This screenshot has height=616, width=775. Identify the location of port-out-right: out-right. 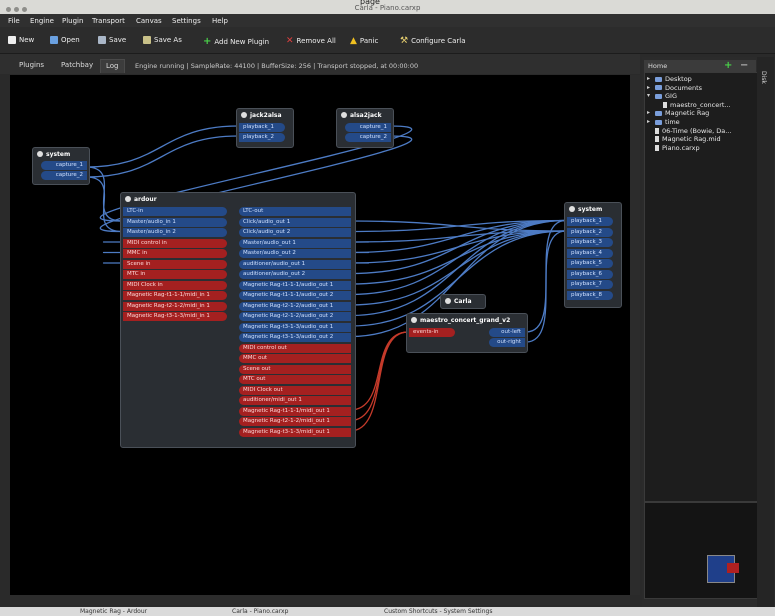
(507, 342).